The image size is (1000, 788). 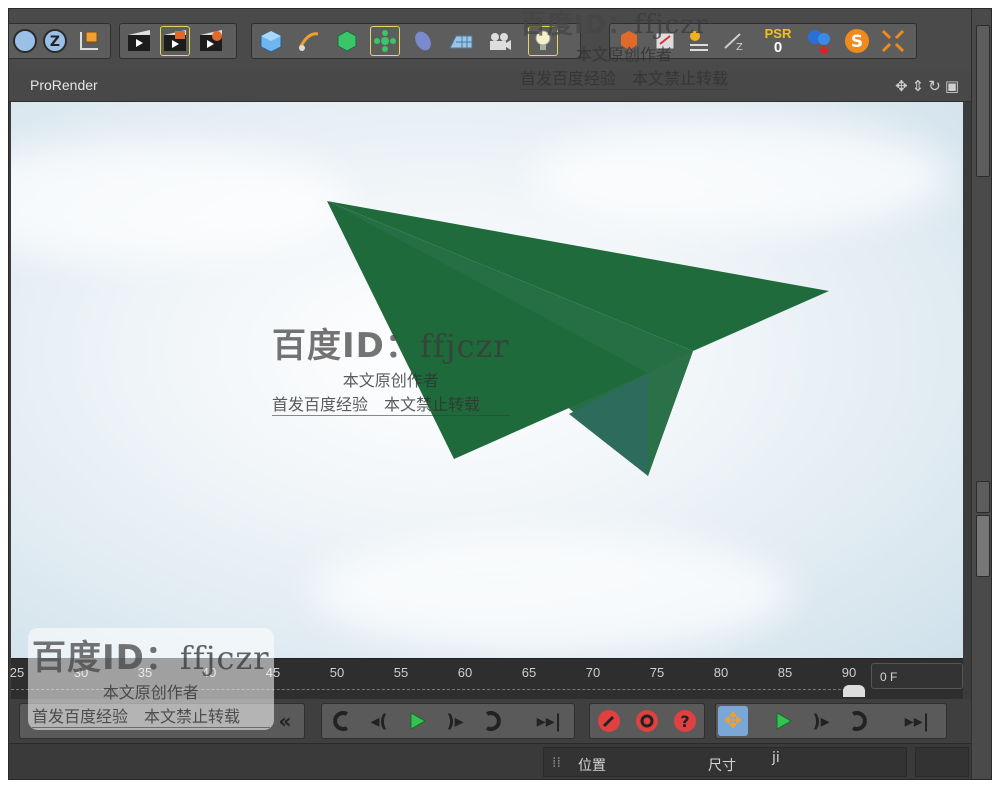 I want to click on layout-icon: ▣, so click(x=954, y=86).